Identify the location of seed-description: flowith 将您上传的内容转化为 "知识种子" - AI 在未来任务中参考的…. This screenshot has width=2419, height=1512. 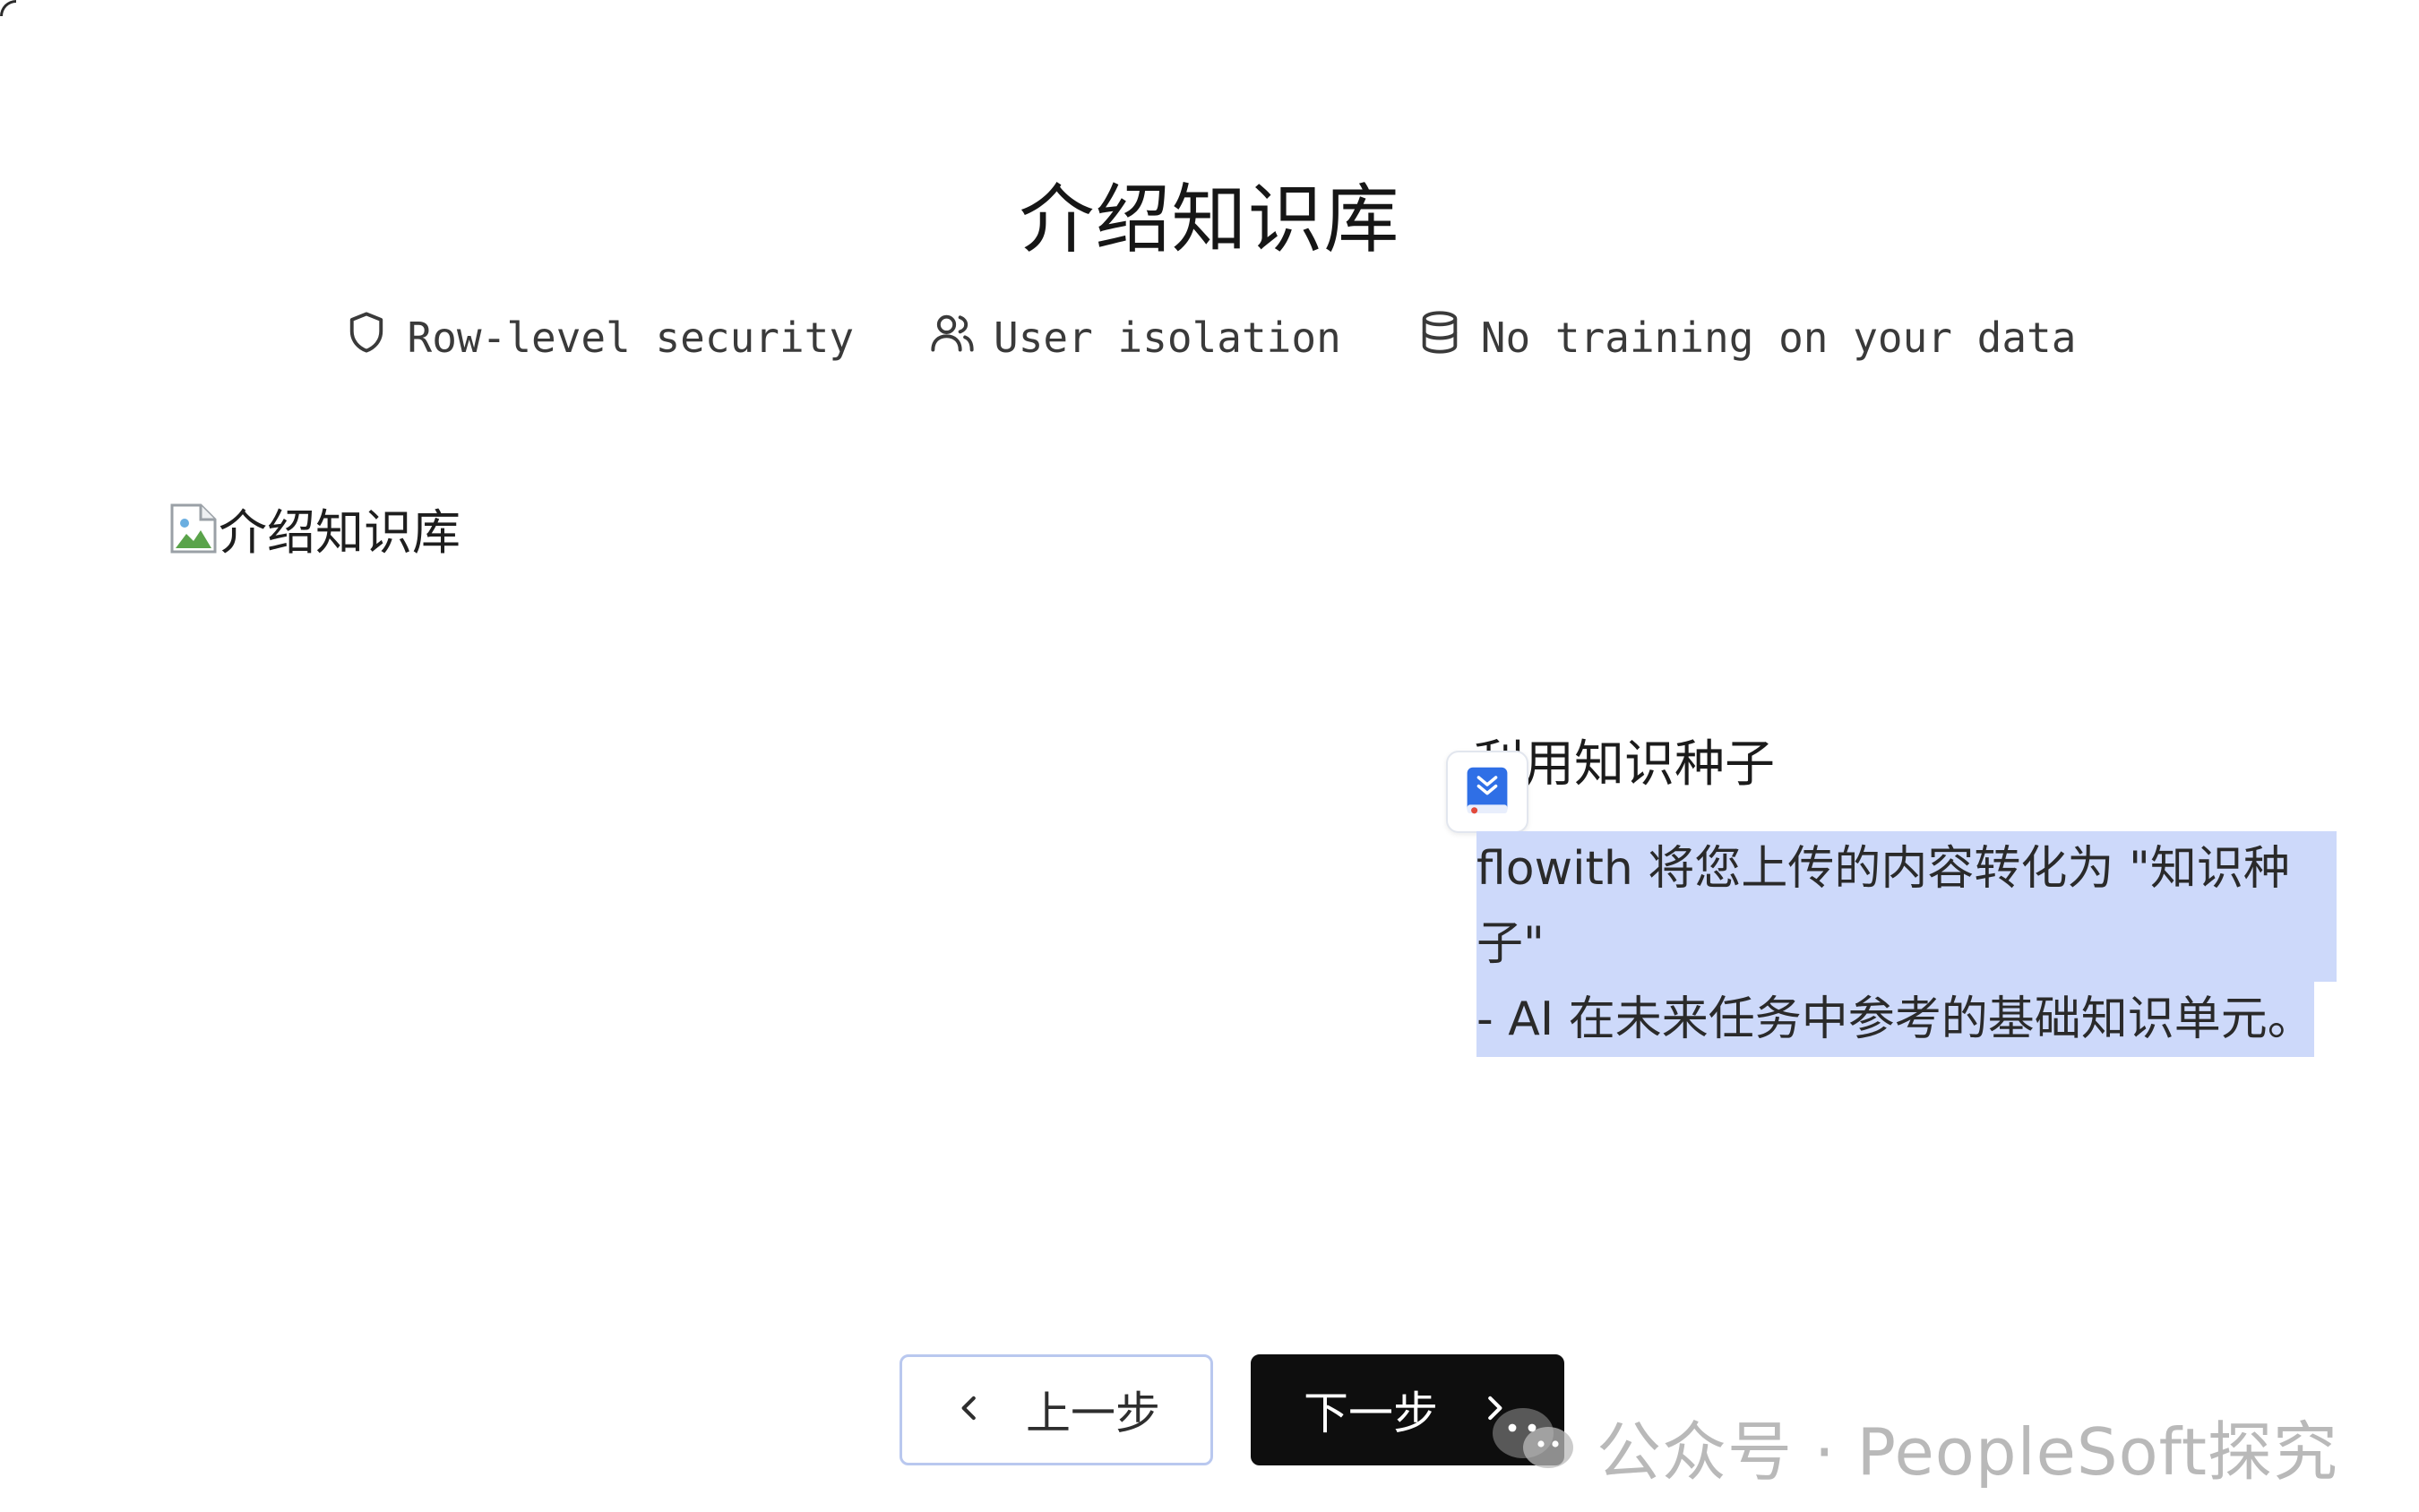
(1906, 944).